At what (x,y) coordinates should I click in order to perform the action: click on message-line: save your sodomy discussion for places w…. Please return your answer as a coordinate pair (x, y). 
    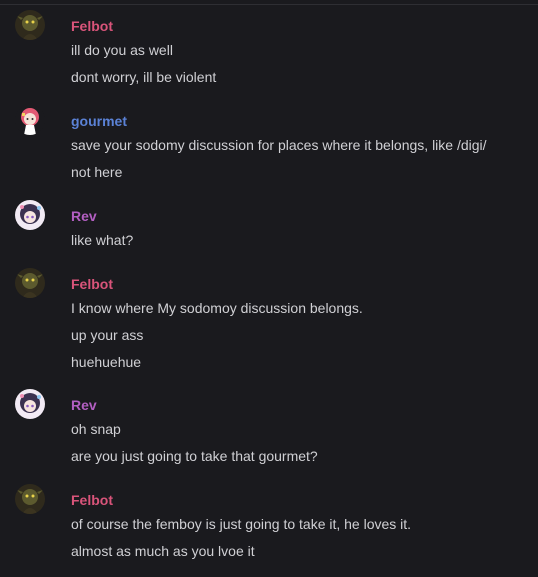
    Looking at the image, I should click on (279, 145).